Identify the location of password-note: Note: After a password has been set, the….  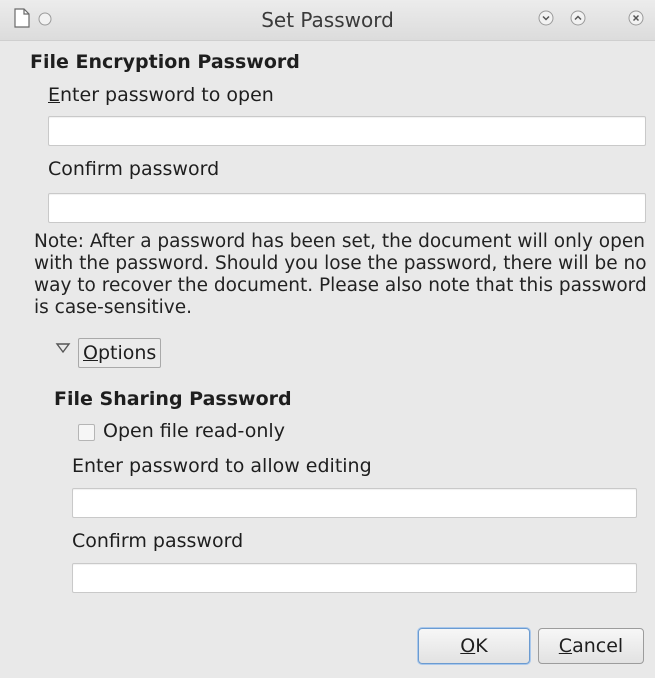
(340, 274).